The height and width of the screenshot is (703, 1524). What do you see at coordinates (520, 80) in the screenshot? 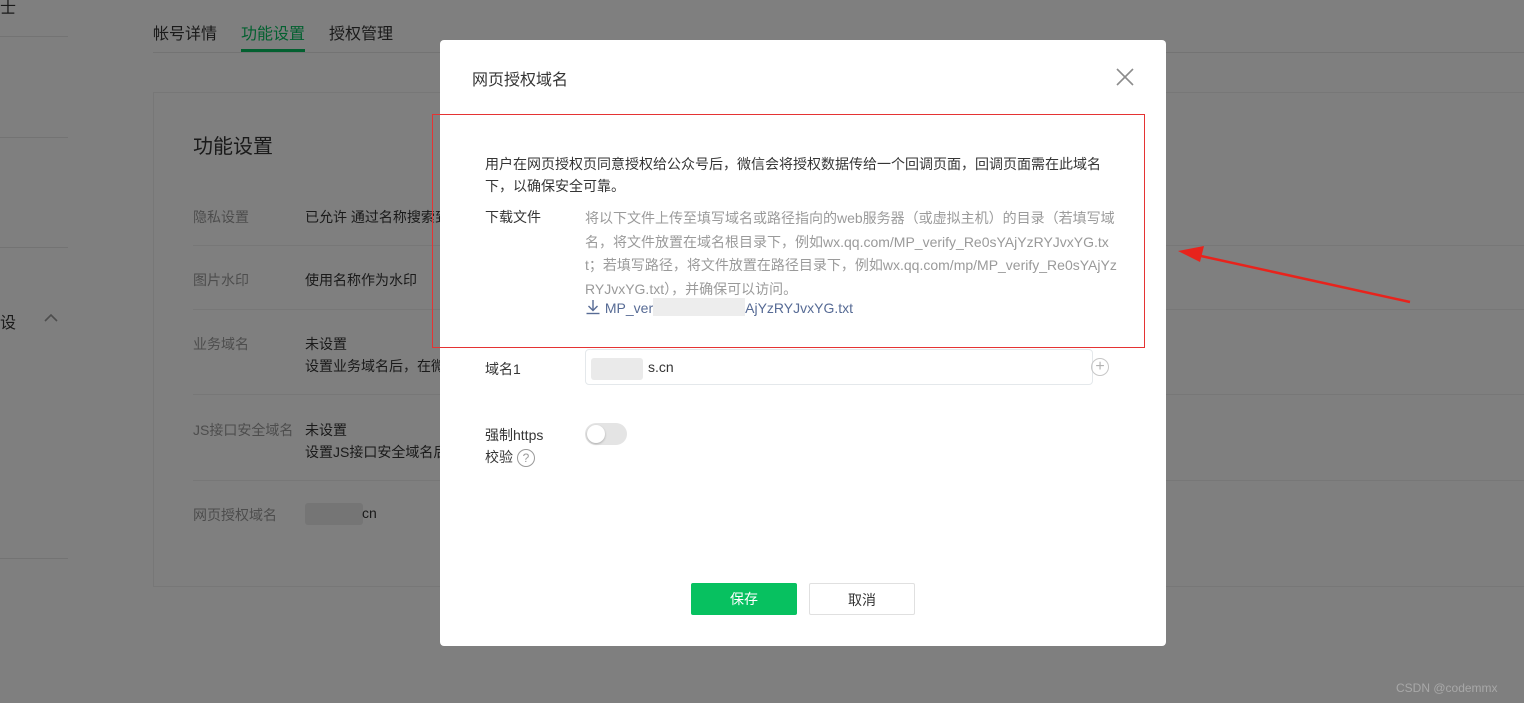
I see `dialog-title: 网页授权域名` at bounding box center [520, 80].